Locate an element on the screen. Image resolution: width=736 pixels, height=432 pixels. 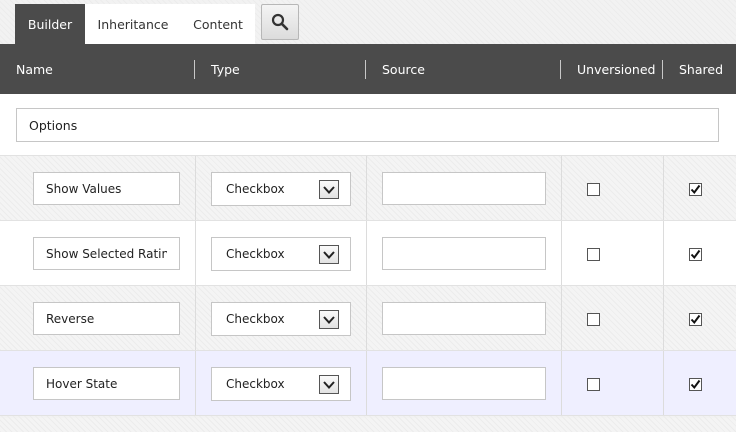
column-header-type: Type is located at coordinates (225, 69).